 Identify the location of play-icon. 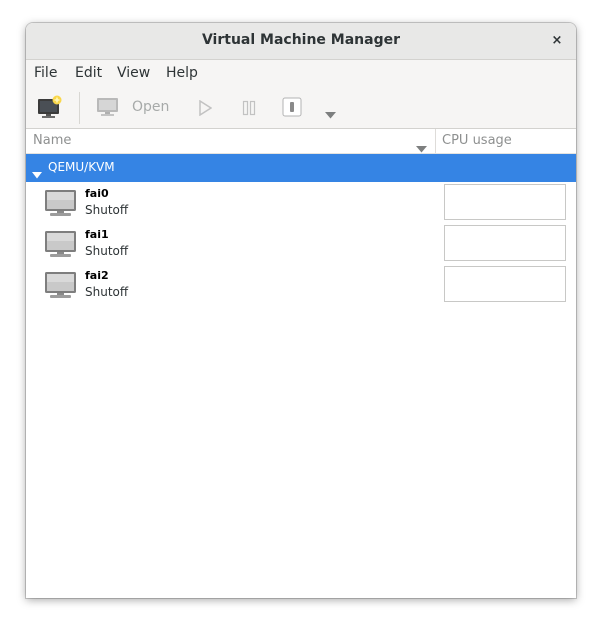
(206, 108).